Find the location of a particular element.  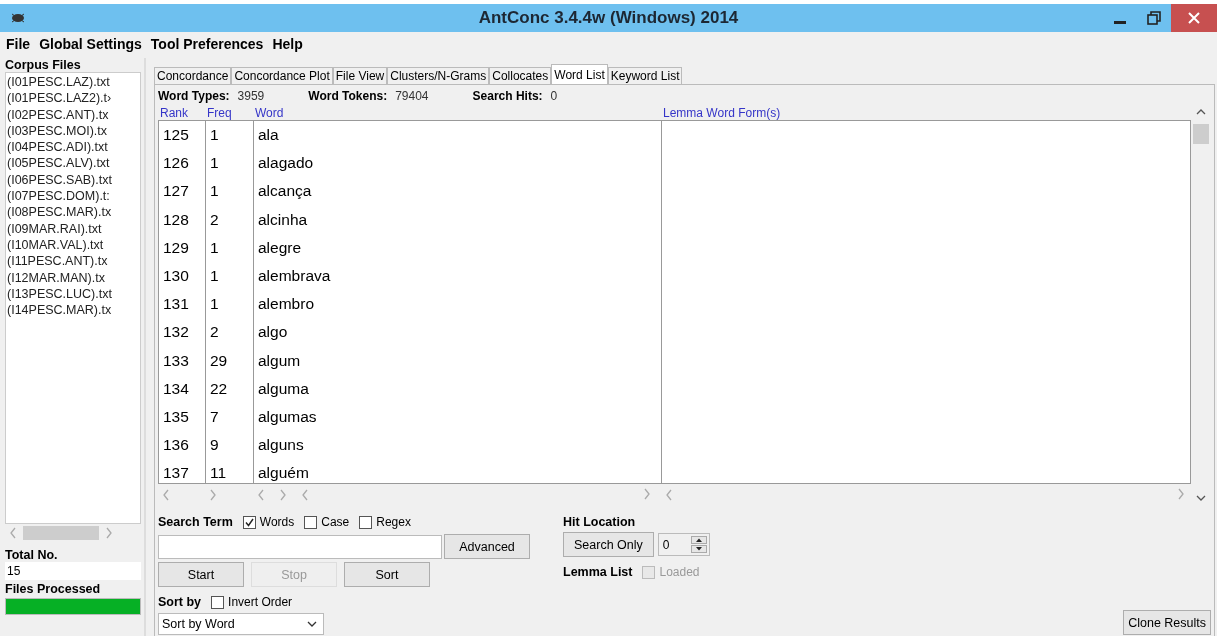

column-header: Freq is located at coordinates (229, 113).